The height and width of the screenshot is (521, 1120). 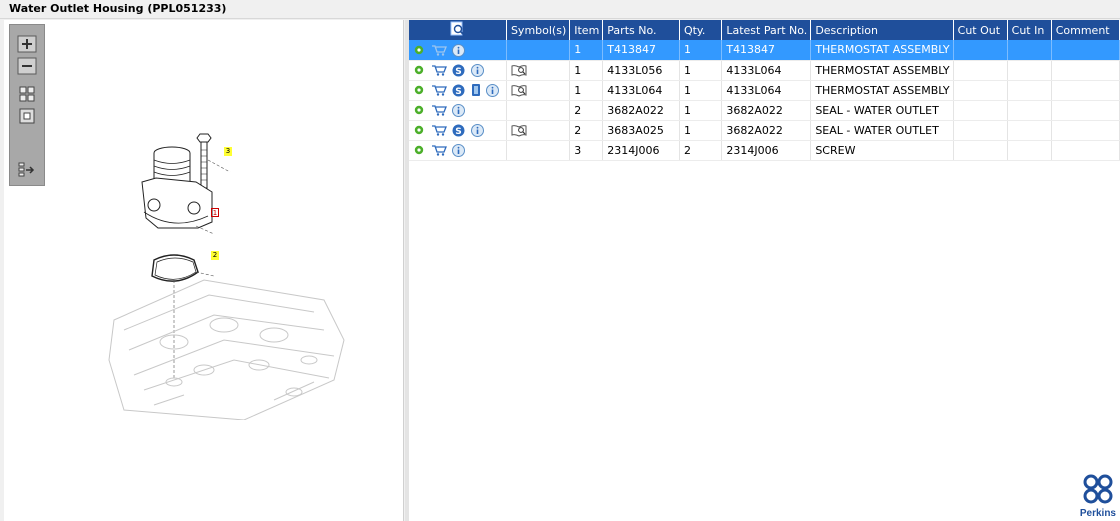 I want to click on callout-3: 3, so click(x=228, y=151).